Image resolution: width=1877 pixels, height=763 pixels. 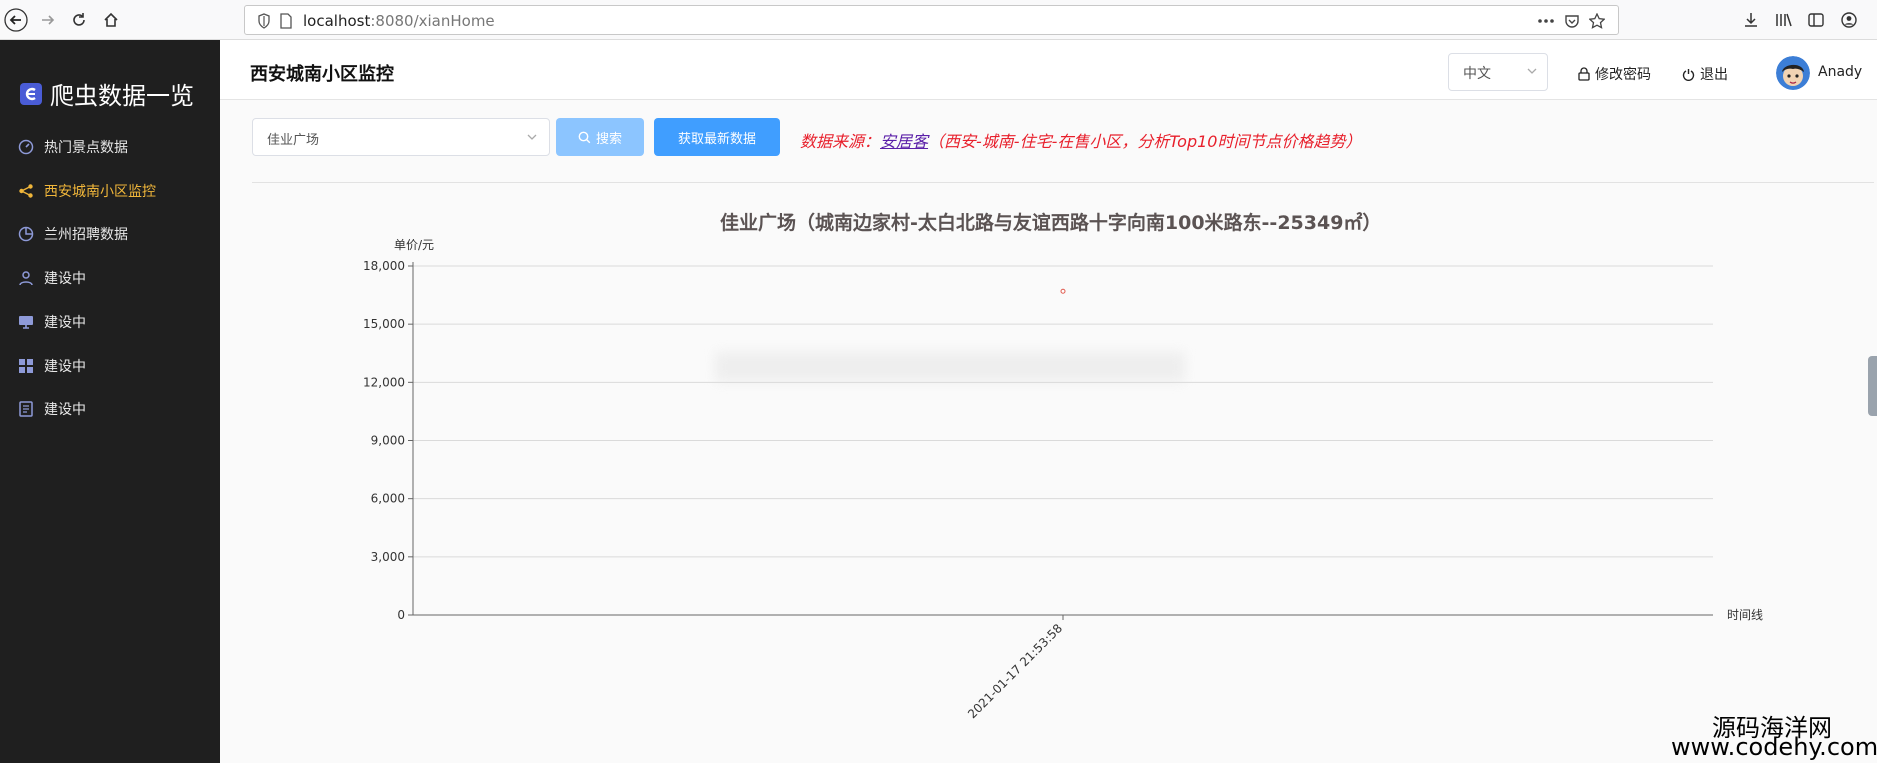 I want to click on shield-icon, so click(x=264, y=21).